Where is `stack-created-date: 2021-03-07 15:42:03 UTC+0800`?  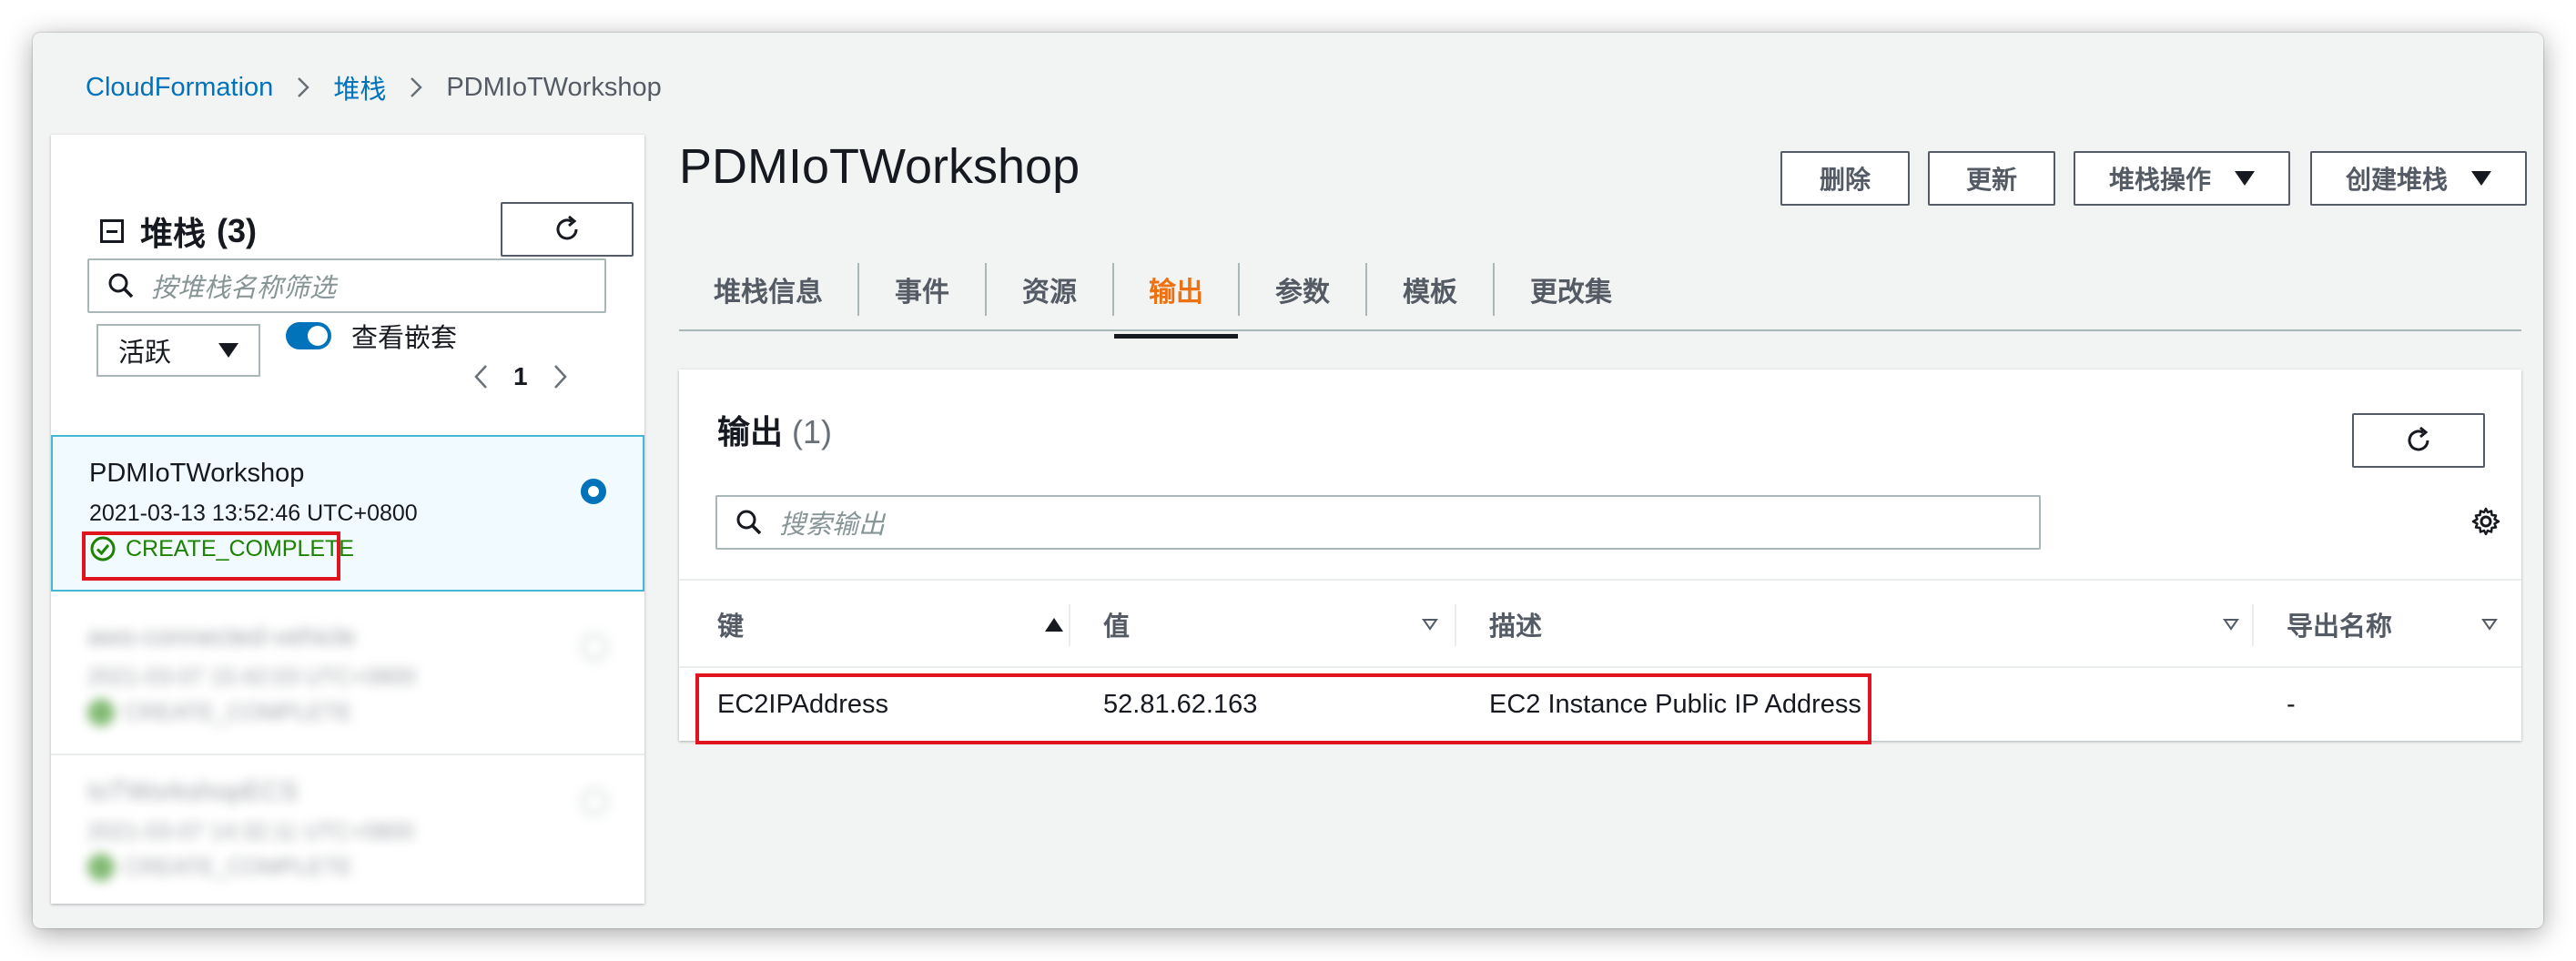 stack-created-date: 2021-03-07 15:42:03 UTC+0800 is located at coordinates (251, 677).